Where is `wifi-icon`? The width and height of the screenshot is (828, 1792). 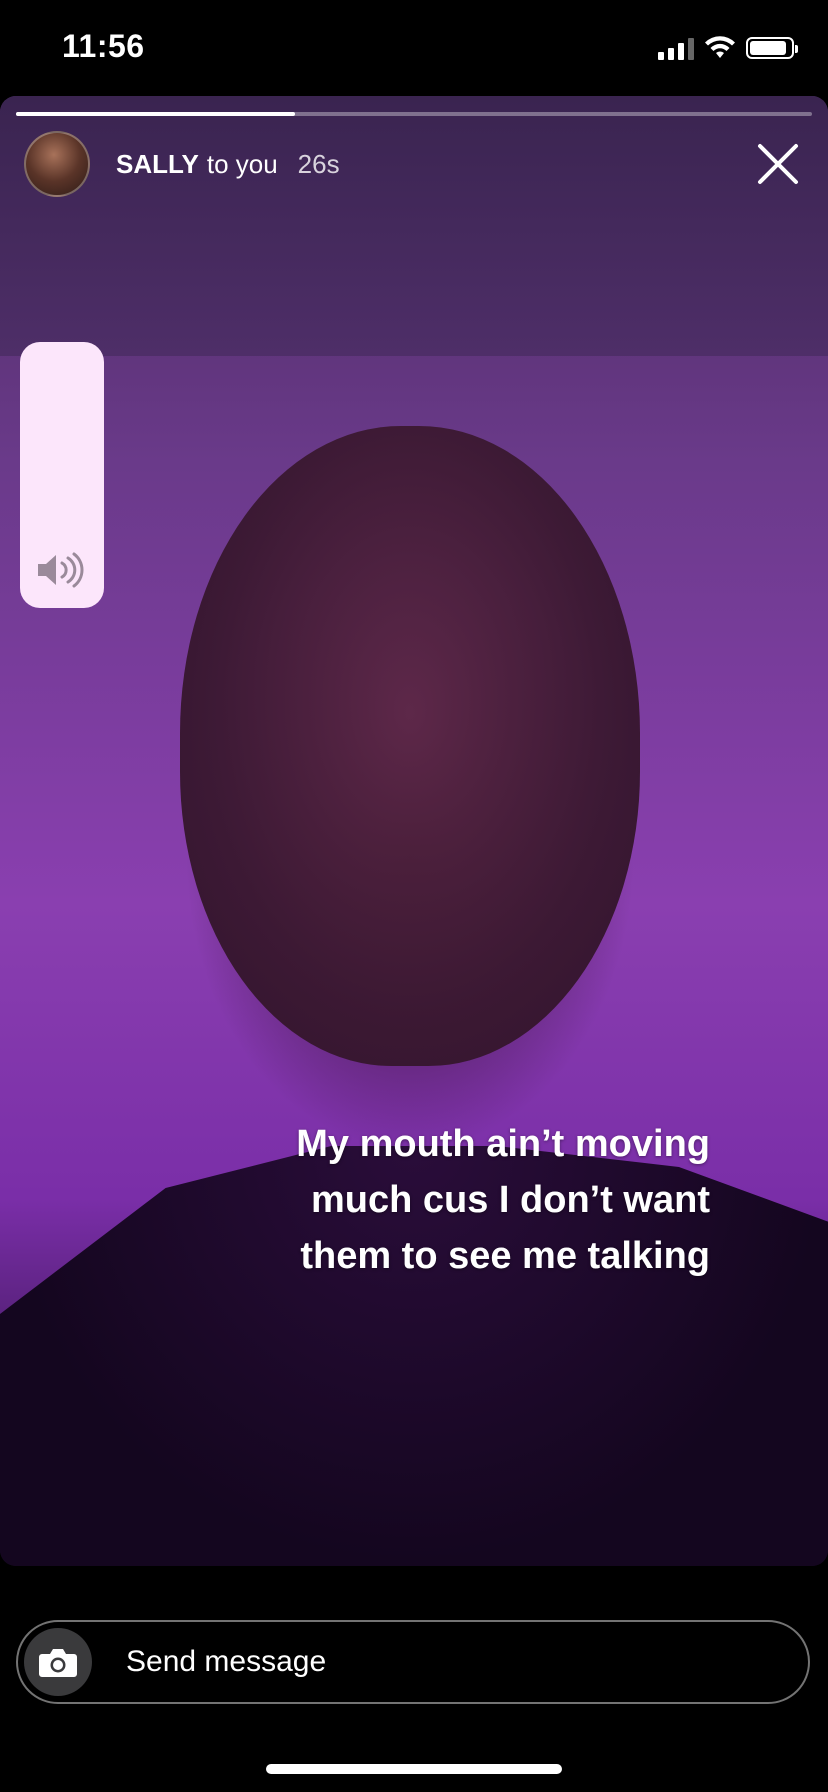
wifi-icon is located at coordinates (720, 47).